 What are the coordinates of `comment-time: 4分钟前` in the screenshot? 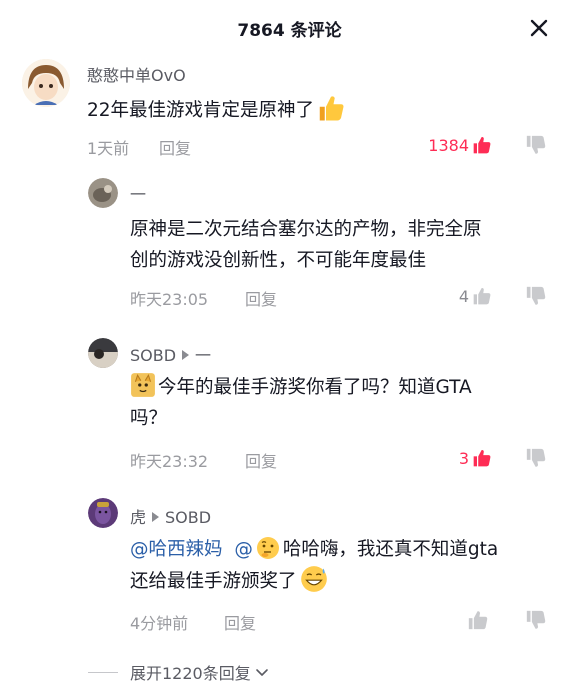 It's located at (159, 623).